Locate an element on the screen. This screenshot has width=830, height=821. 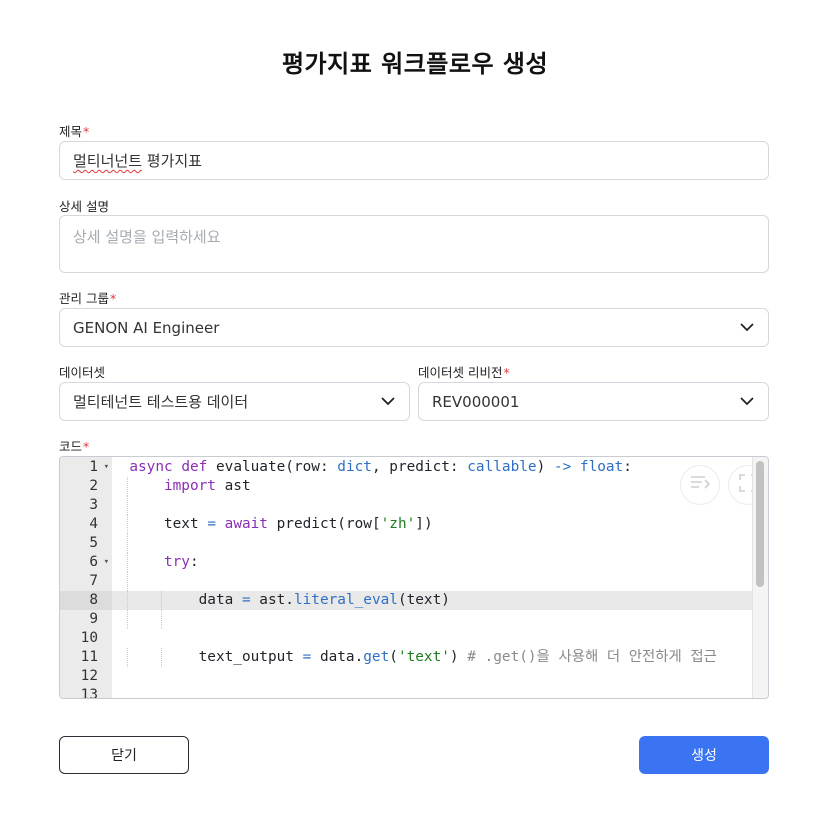
dataset-select: 멀티테넌트 테스트용 데이터 is located at coordinates (234, 401).